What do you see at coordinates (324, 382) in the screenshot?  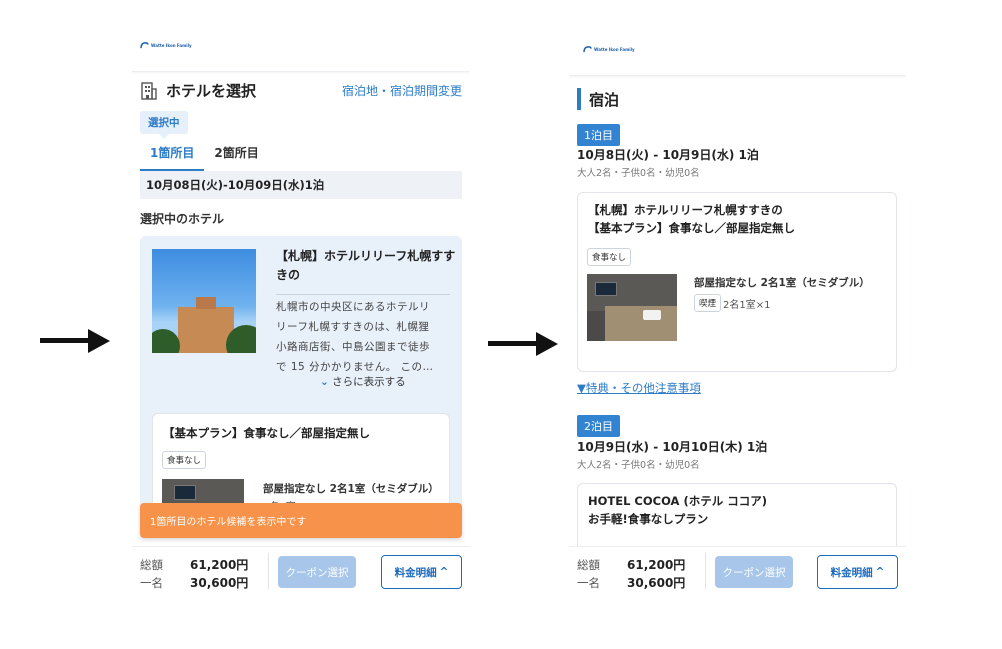 I see `chevron-down-icon: ⌄` at bounding box center [324, 382].